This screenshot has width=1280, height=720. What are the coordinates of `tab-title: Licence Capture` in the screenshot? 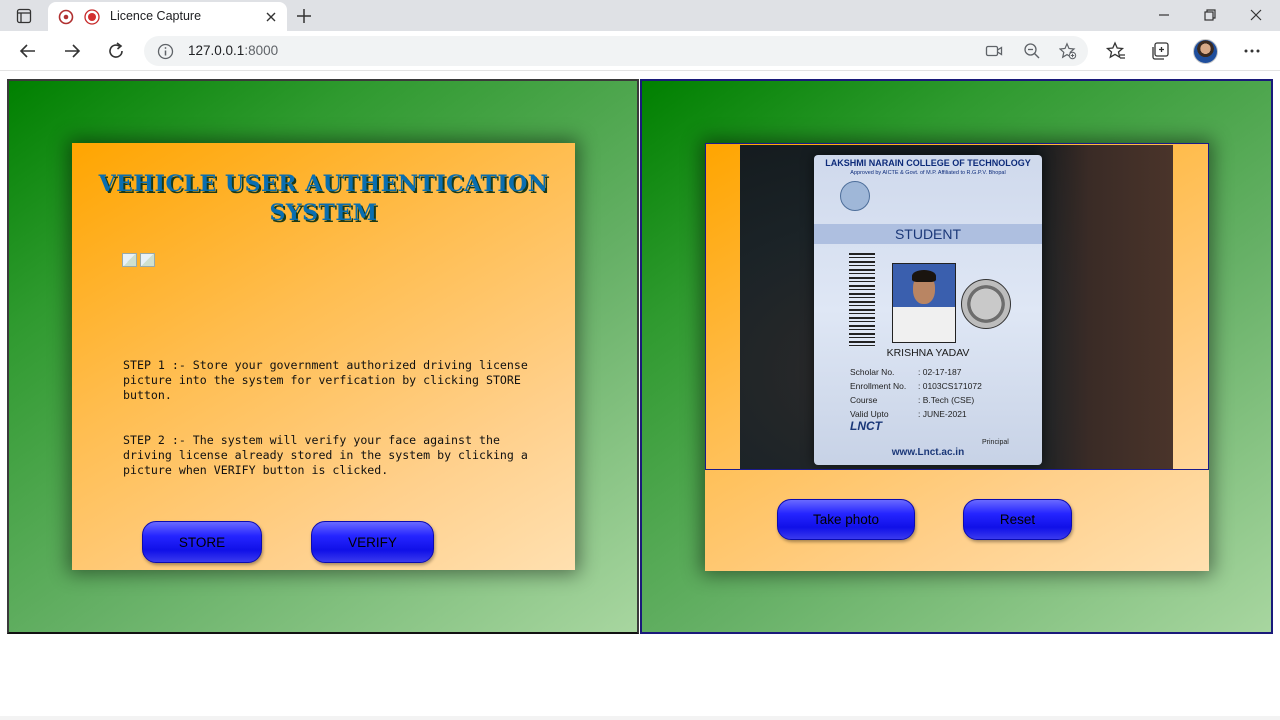 It's located at (156, 16).